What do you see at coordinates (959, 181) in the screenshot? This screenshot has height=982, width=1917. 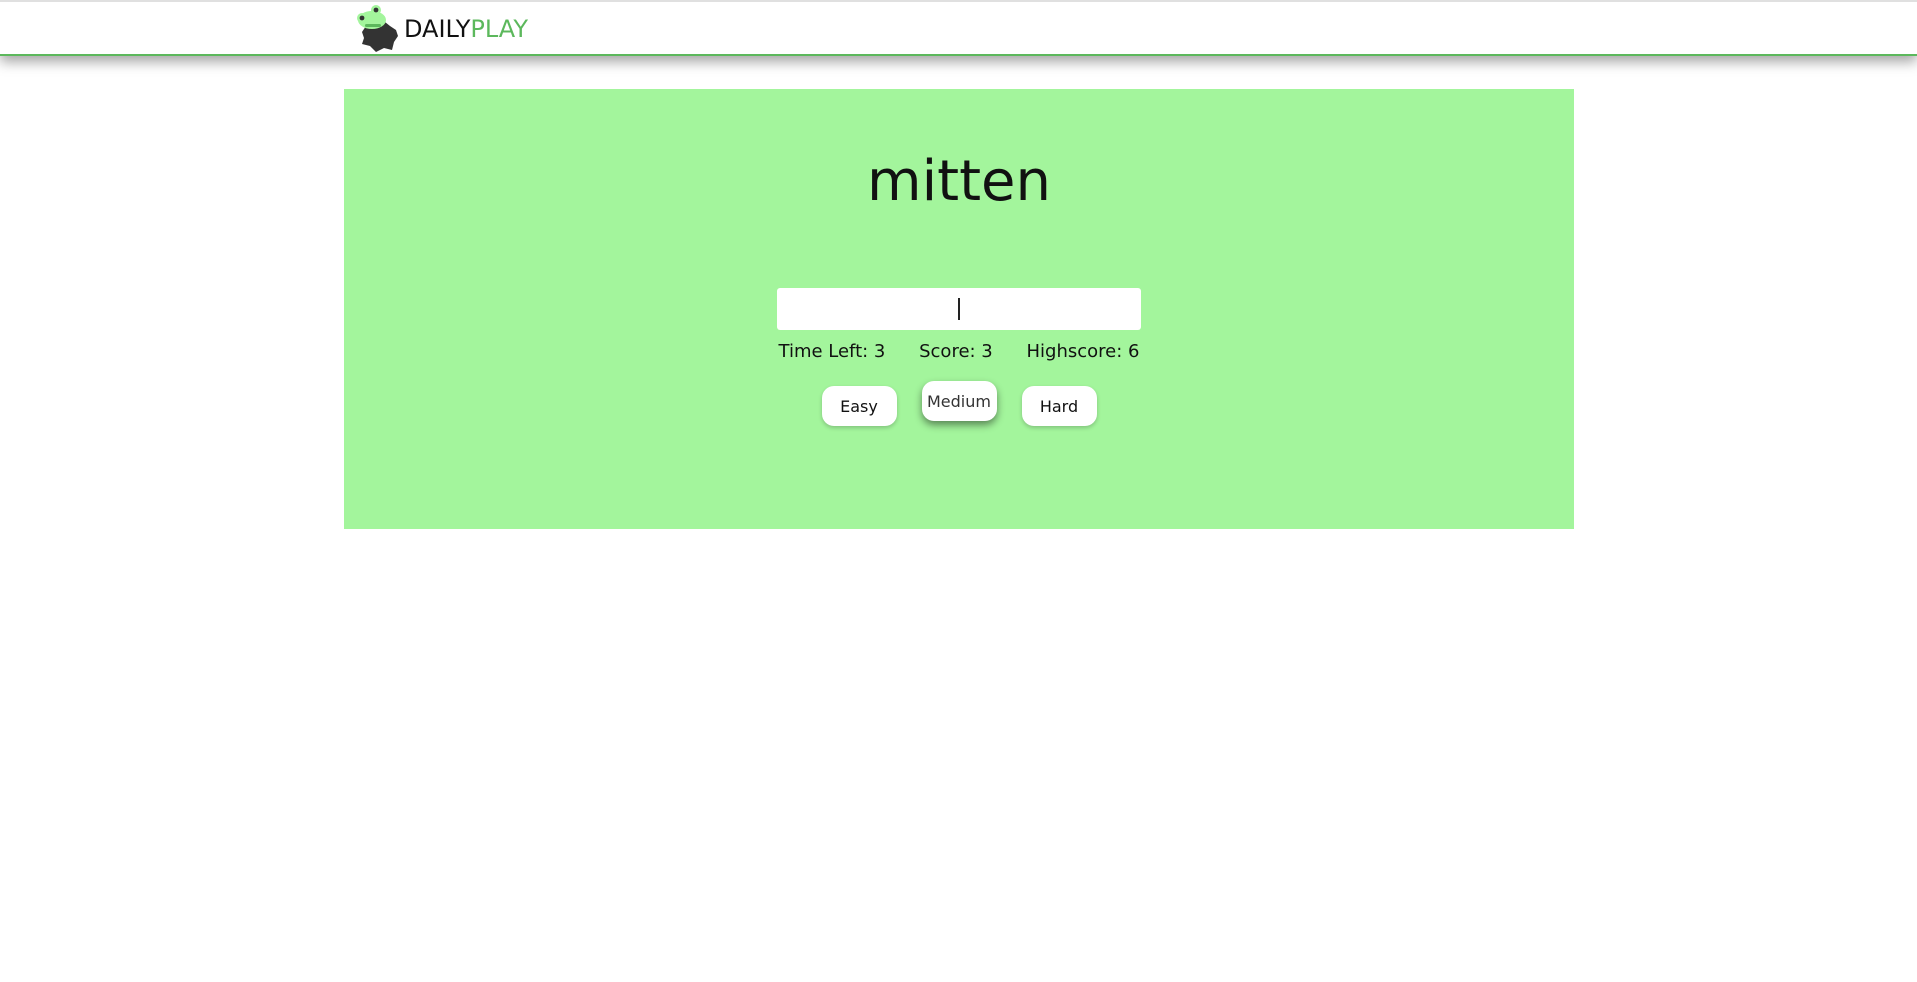 I see `target-word: mitten` at bounding box center [959, 181].